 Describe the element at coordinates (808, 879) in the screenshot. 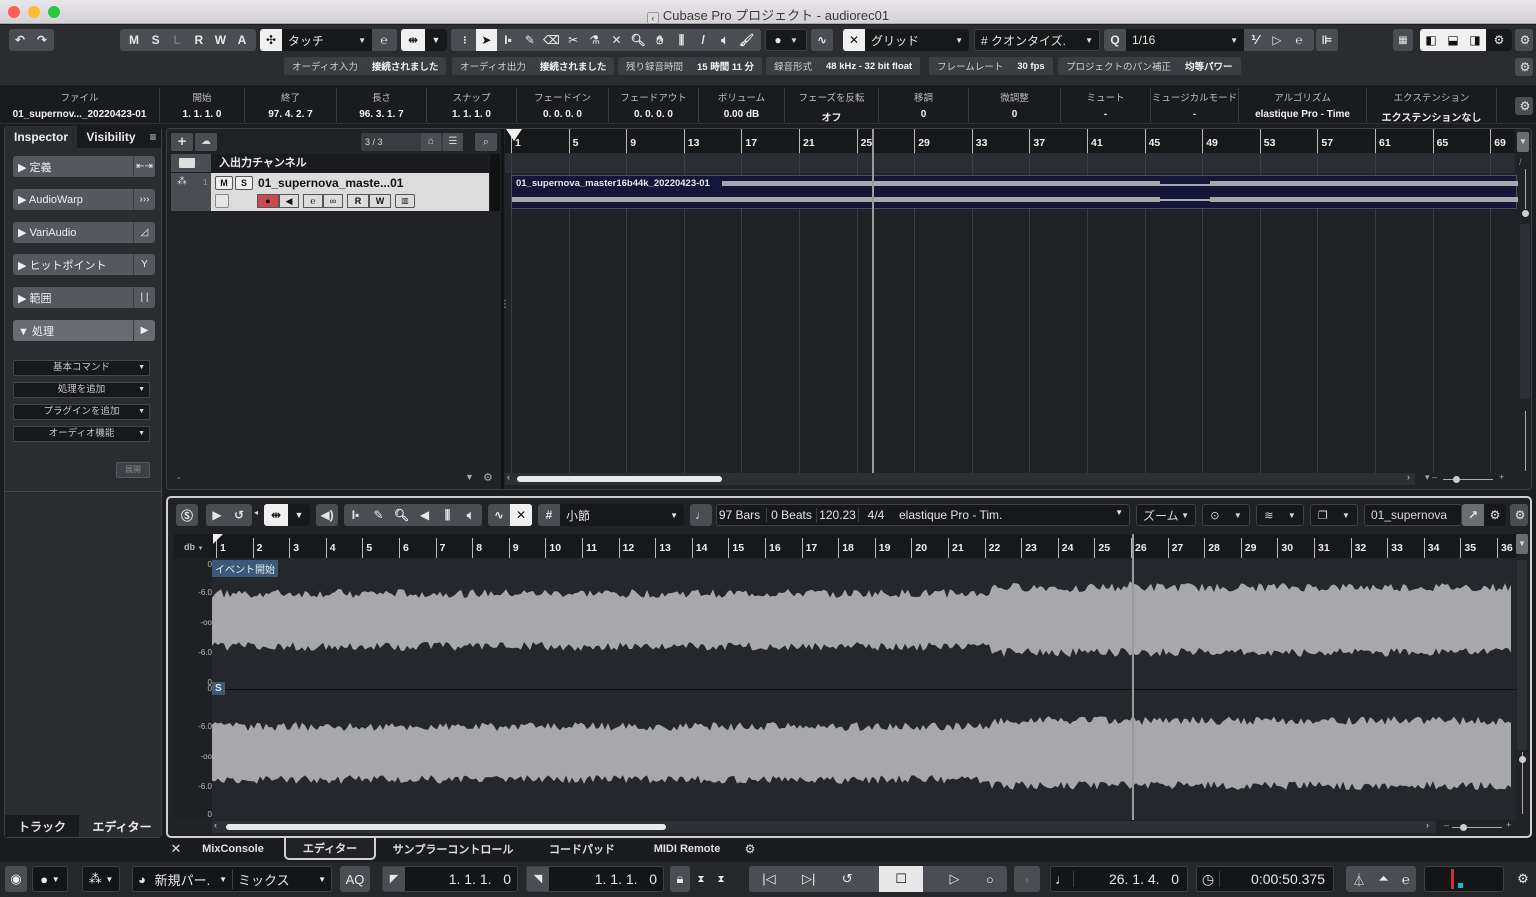

I see `go-to-end-icon: ▷|` at that location.